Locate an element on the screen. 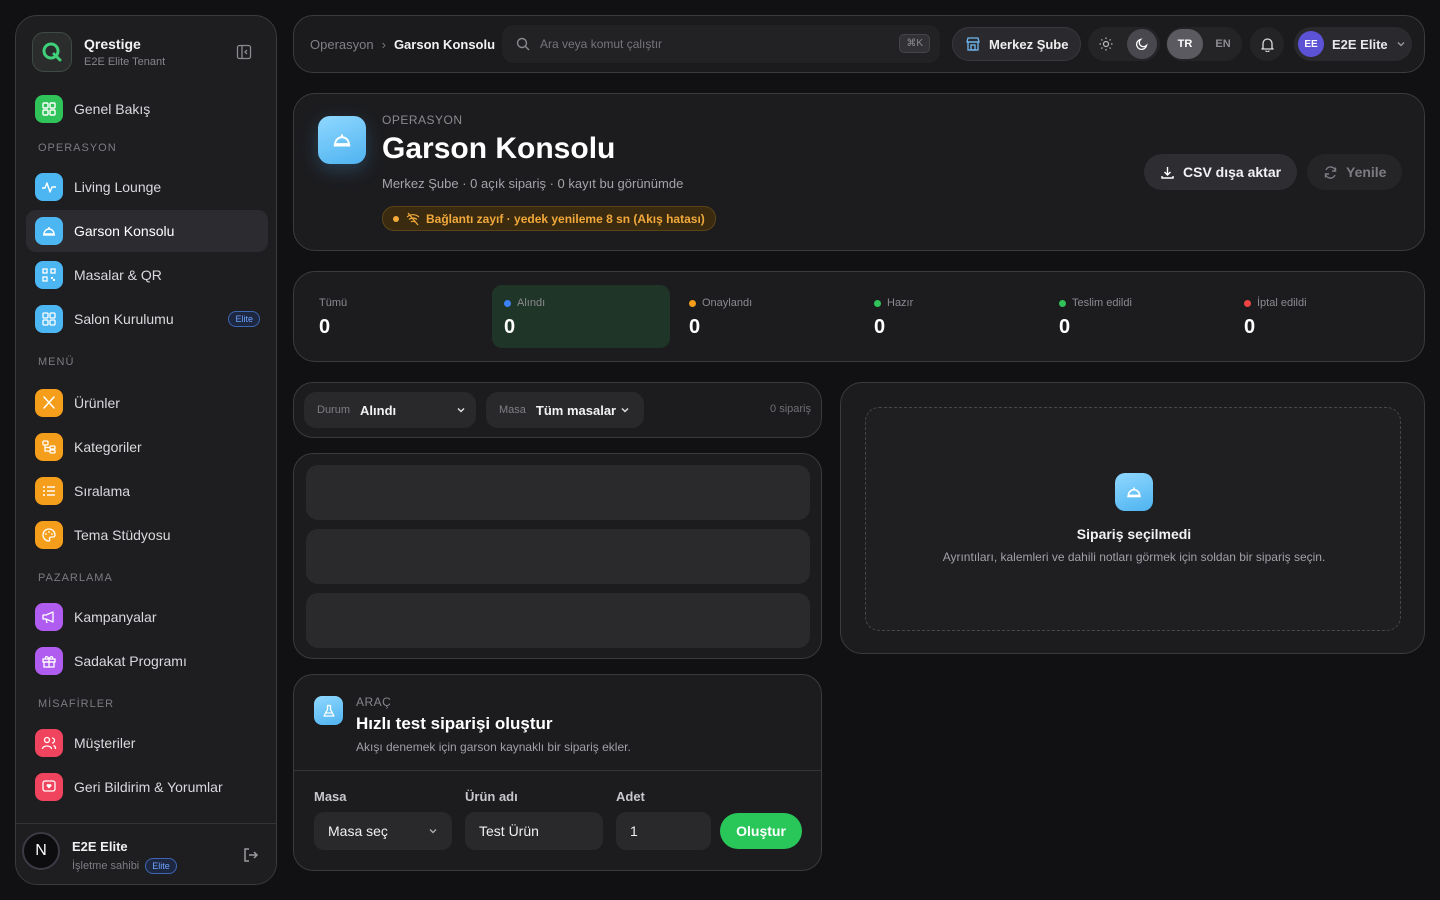 The image size is (1440, 900). user-role: İşletme sahibi Elite is located at coordinates (124, 866).